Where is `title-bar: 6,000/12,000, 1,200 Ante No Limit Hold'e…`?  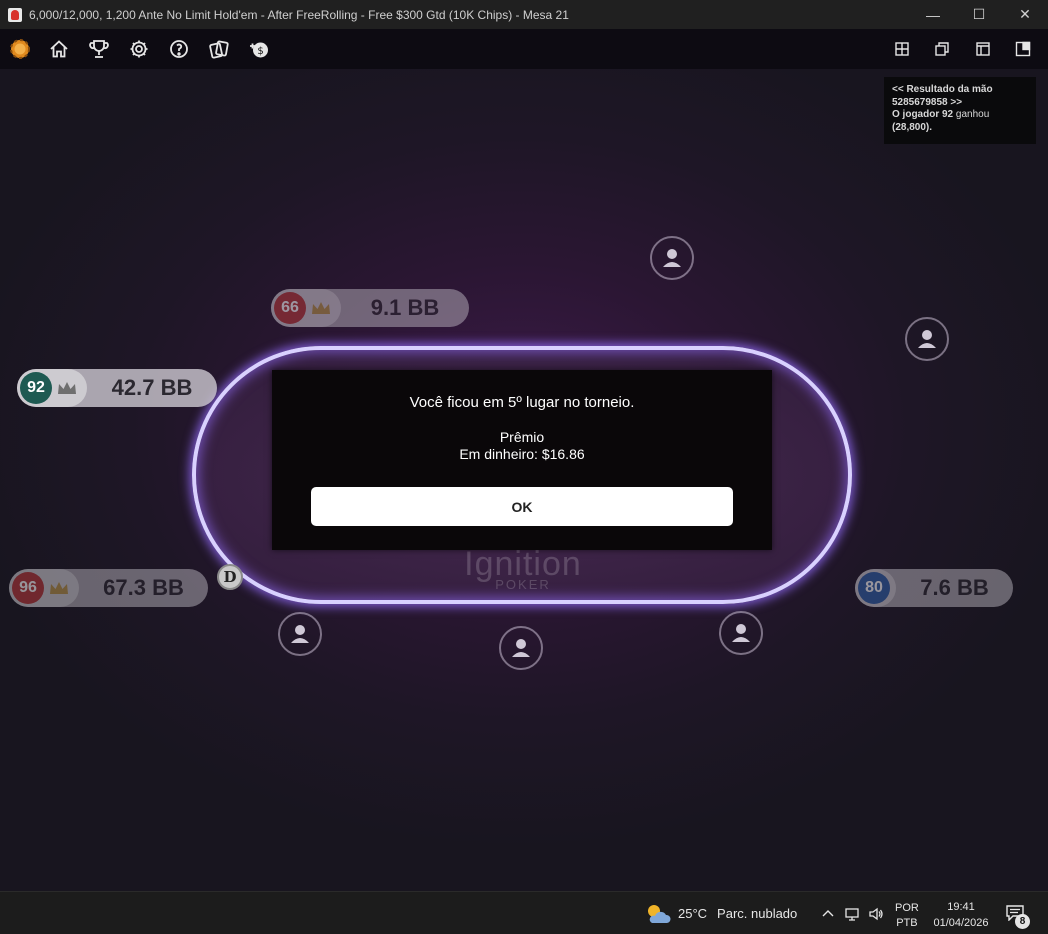
title-bar: 6,000/12,000, 1,200 Ante No Limit Hold'e… is located at coordinates (524, 14).